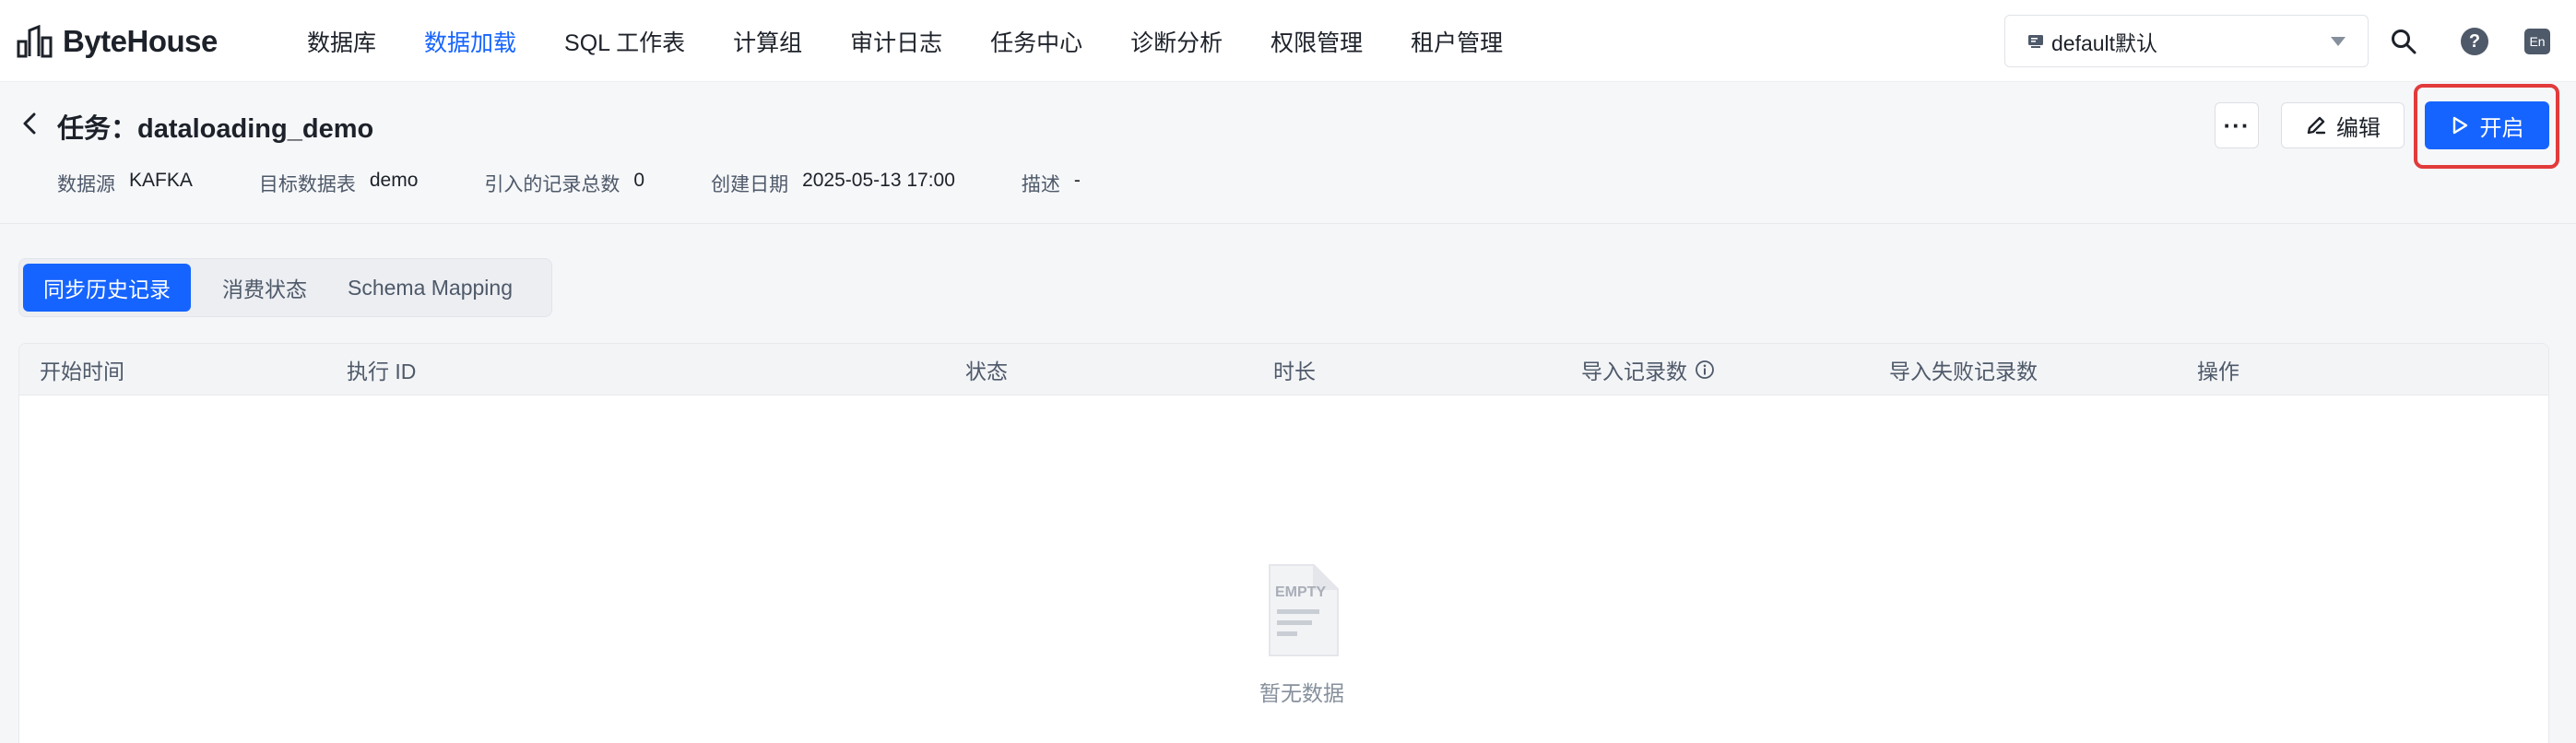 This screenshot has width=2576, height=743. I want to click on column-header-failed-records: 导入失败记录数, so click(1963, 371).